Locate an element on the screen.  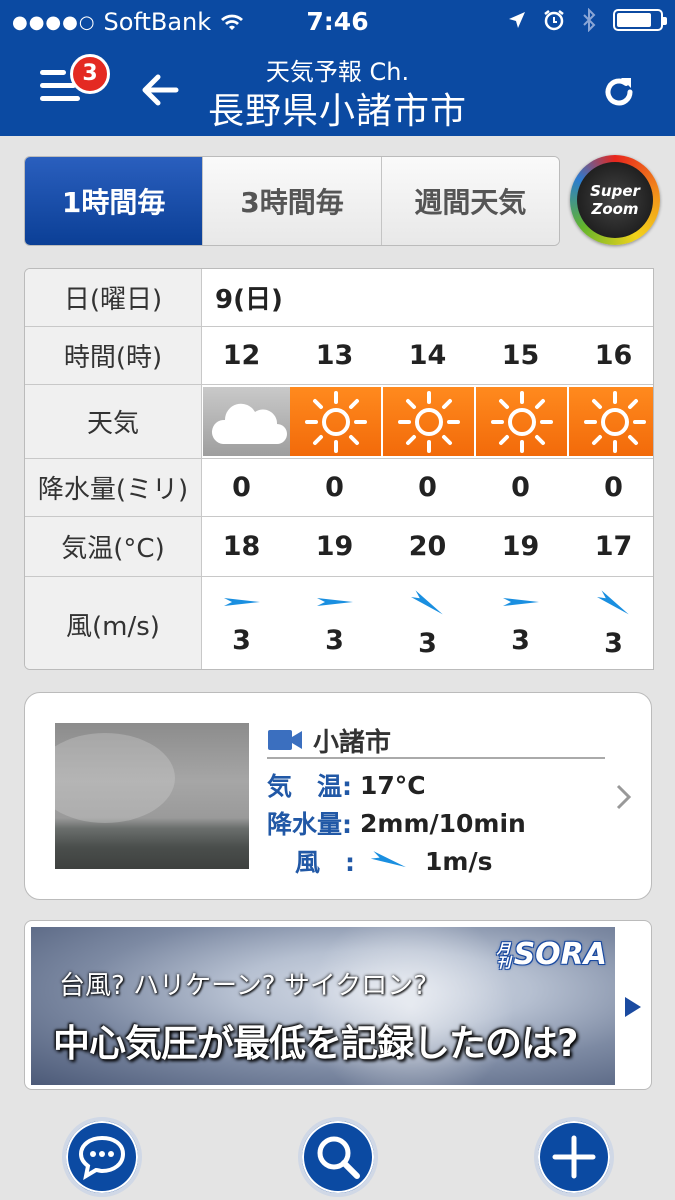
notification-badge: 3 is located at coordinates (90, 74).